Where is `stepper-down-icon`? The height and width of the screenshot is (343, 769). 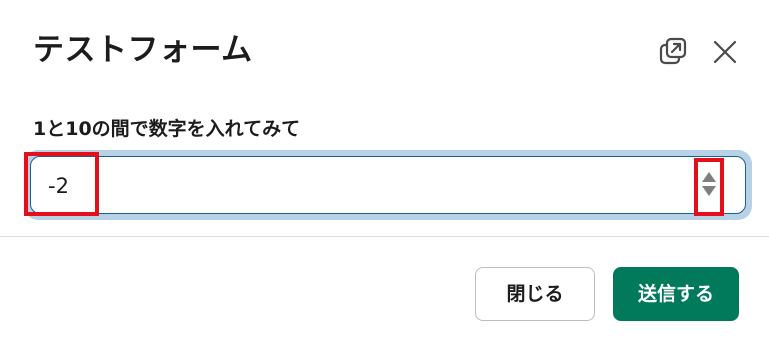 stepper-down-icon is located at coordinates (709, 191).